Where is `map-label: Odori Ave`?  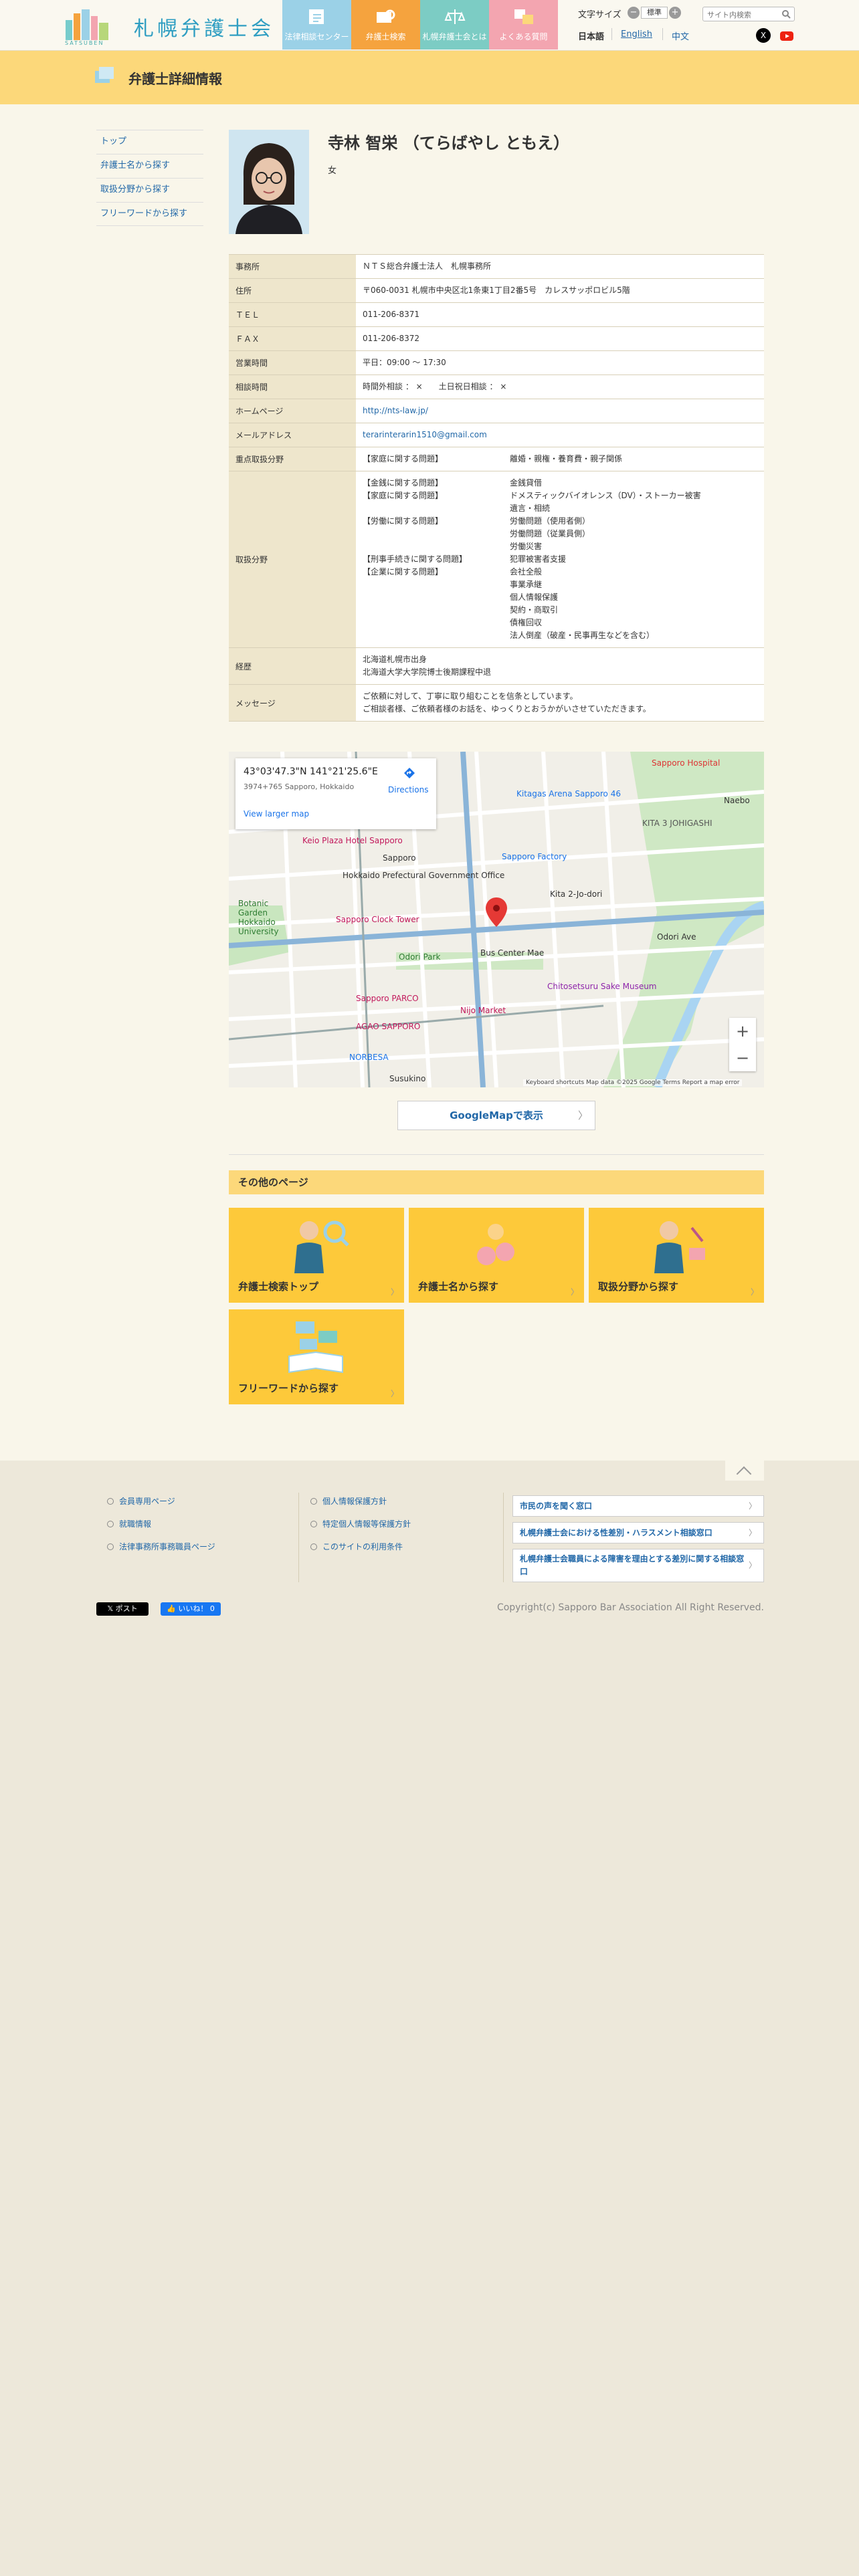
map-label: Odori Ave is located at coordinates (676, 937).